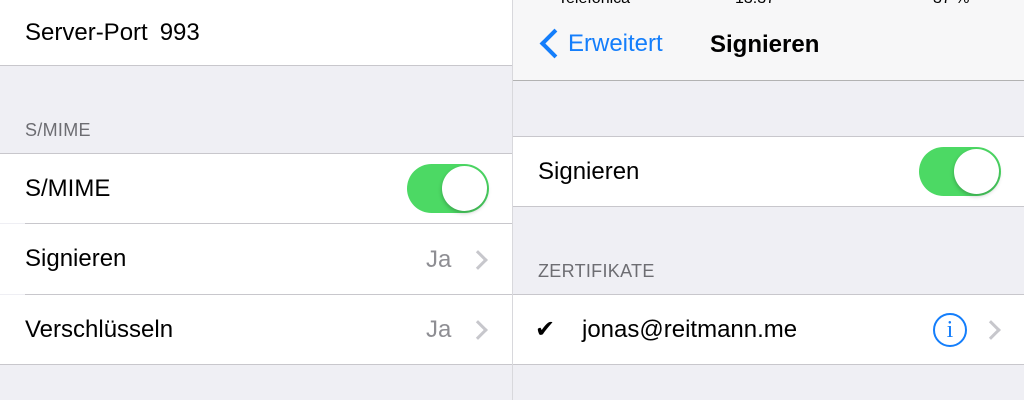 Image resolution: width=1024 pixels, height=400 pixels. What do you see at coordinates (86, 32) in the screenshot?
I see `server-port-label: Server-Port` at bounding box center [86, 32].